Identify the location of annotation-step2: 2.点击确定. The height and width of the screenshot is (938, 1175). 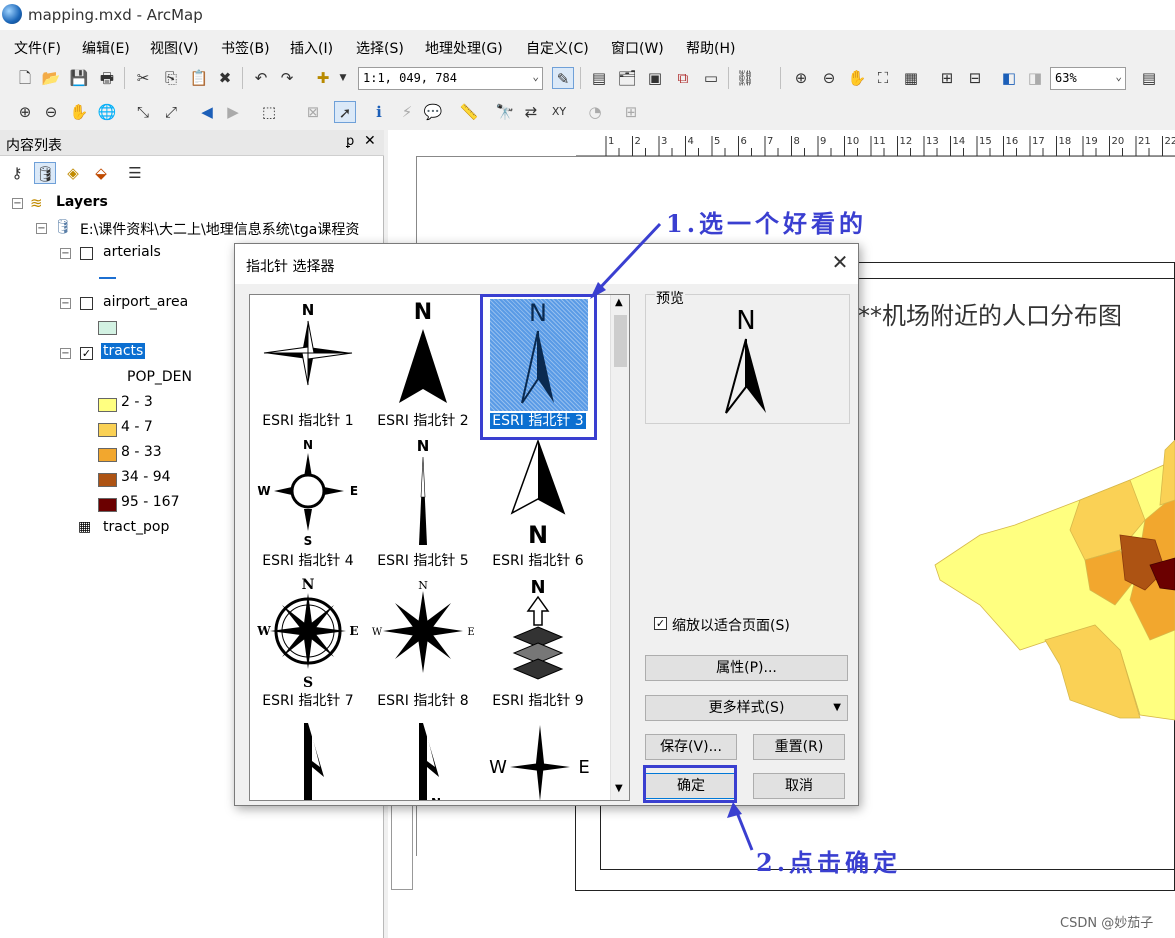
(829, 862).